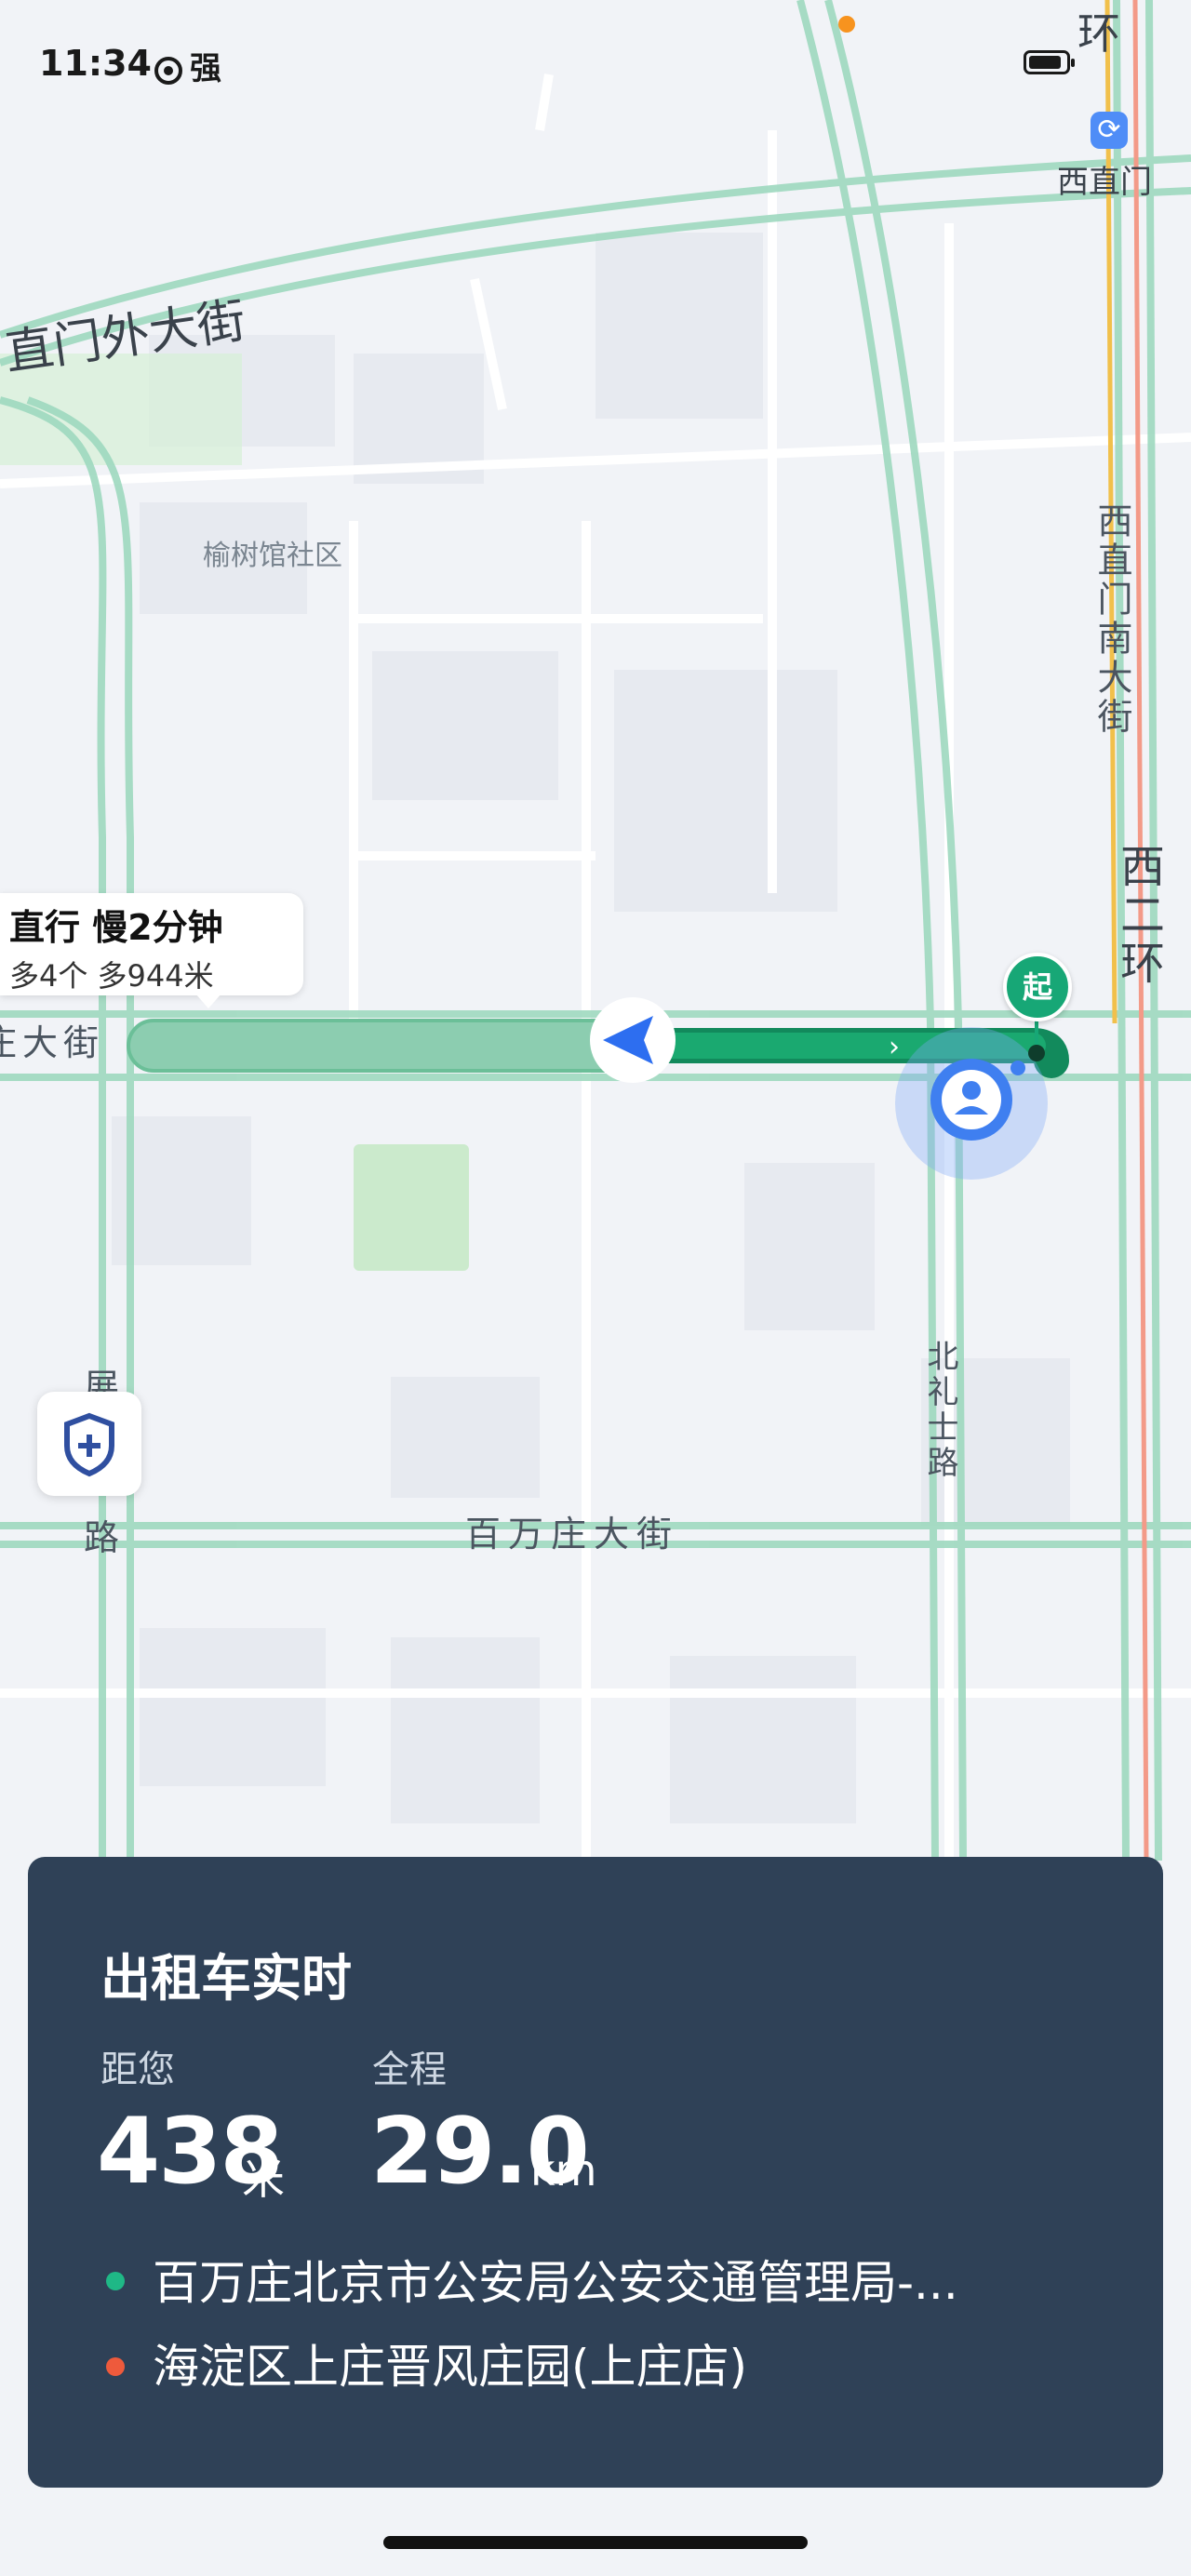 Image resolution: width=1191 pixels, height=2576 pixels. What do you see at coordinates (1049, 62) in the screenshot?
I see `battery-icon` at bounding box center [1049, 62].